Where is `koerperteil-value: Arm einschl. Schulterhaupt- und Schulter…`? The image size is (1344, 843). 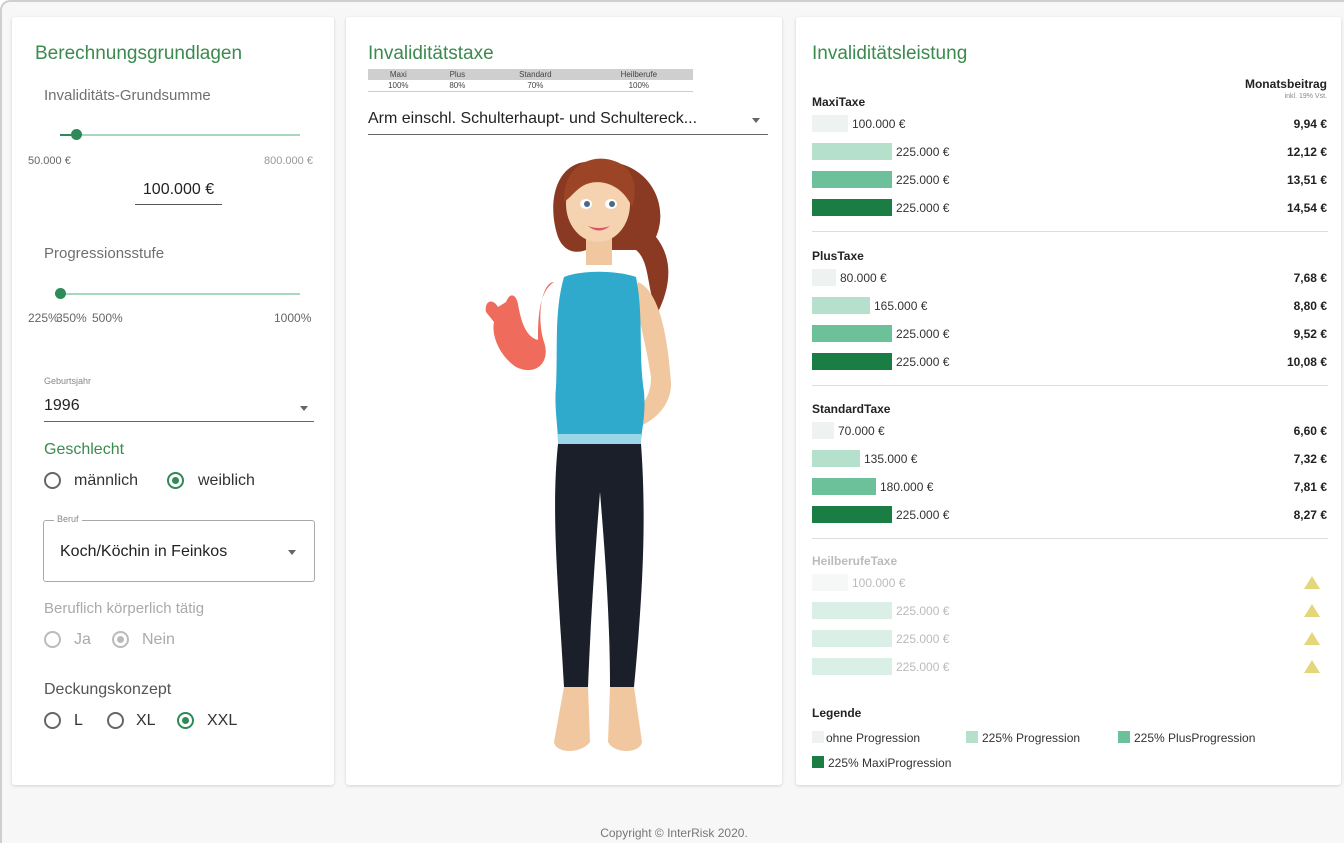 koerperteil-value: Arm einschl. Schulterhaupt- und Schulter… is located at coordinates (533, 118).